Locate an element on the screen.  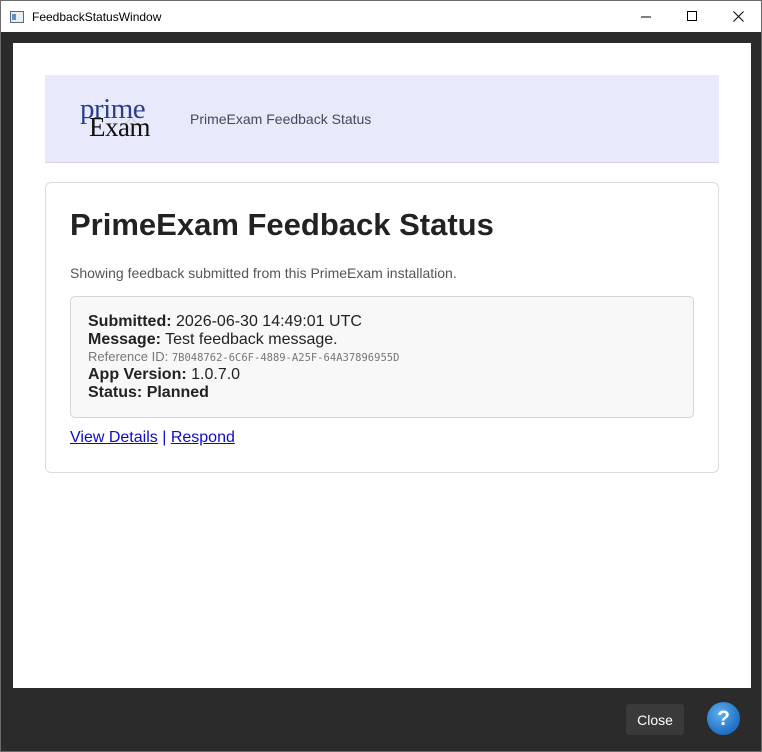
maximize-button is located at coordinates (692, 16).